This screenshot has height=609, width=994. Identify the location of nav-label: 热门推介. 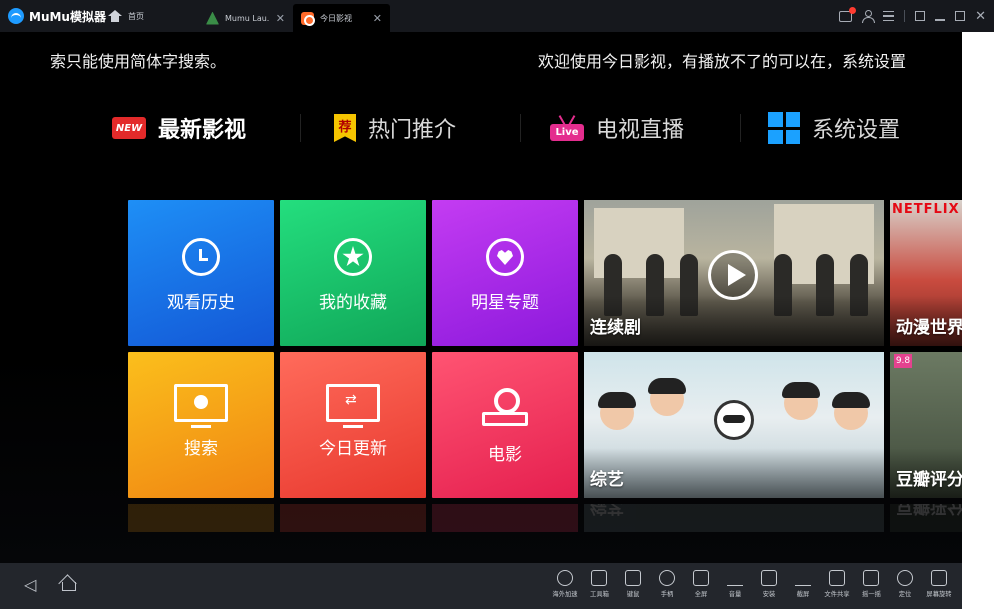
(412, 130).